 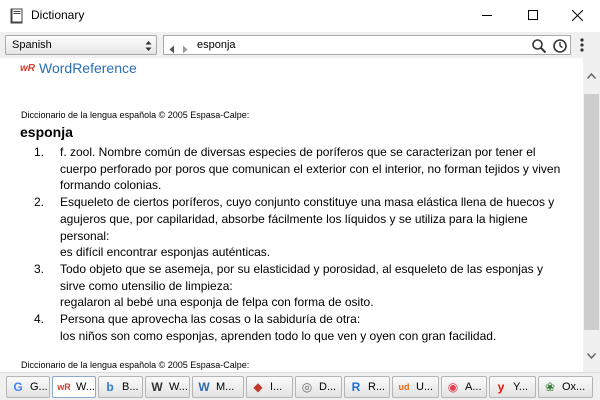 What do you see at coordinates (582, 45) in the screenshot?
I see `menu-icon` at bounding box center [582, 45].